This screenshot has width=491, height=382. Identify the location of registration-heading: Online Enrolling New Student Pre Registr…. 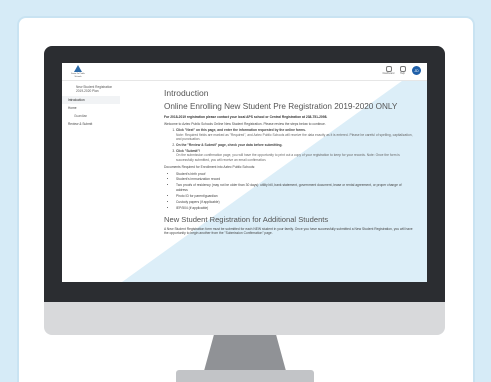
(281, 106).